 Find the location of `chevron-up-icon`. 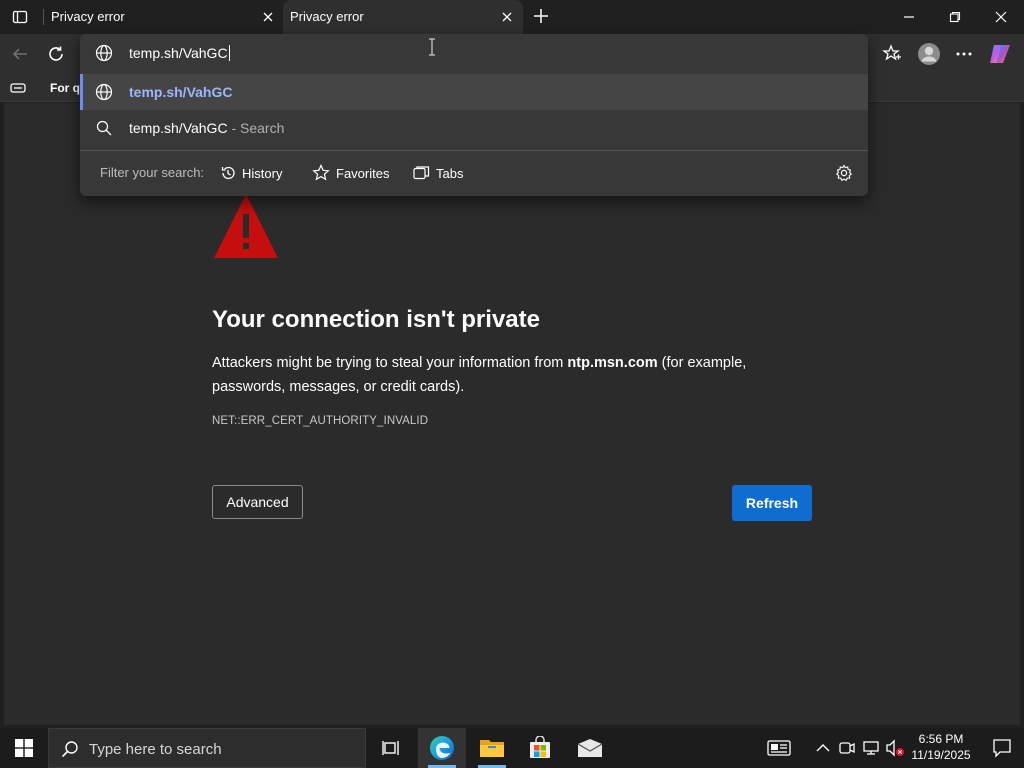

chevron-up-icon is located at coordinates (823, 748).